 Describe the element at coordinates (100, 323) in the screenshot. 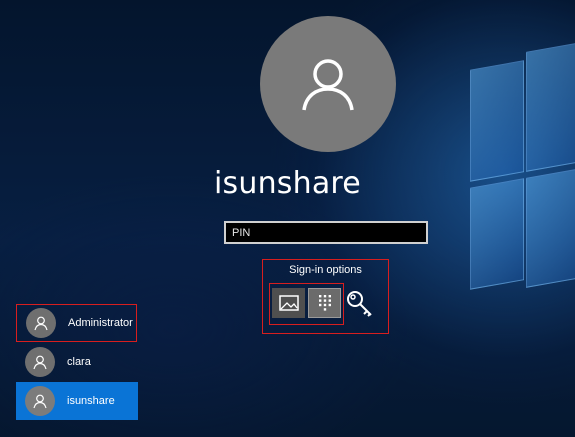

I see `user-list-item-label: Administrator` at that location.